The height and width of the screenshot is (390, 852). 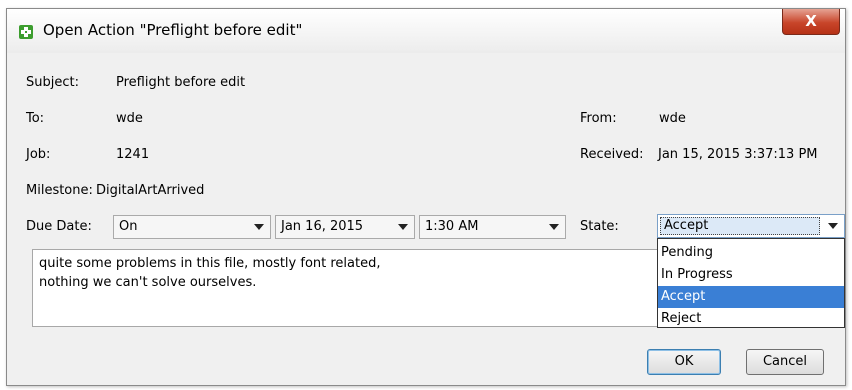 What do you see at coordinates (150, 190) in the screenshot?
I see `milestone-value: DigitalArtArrived` at bounding box center [150, 190].